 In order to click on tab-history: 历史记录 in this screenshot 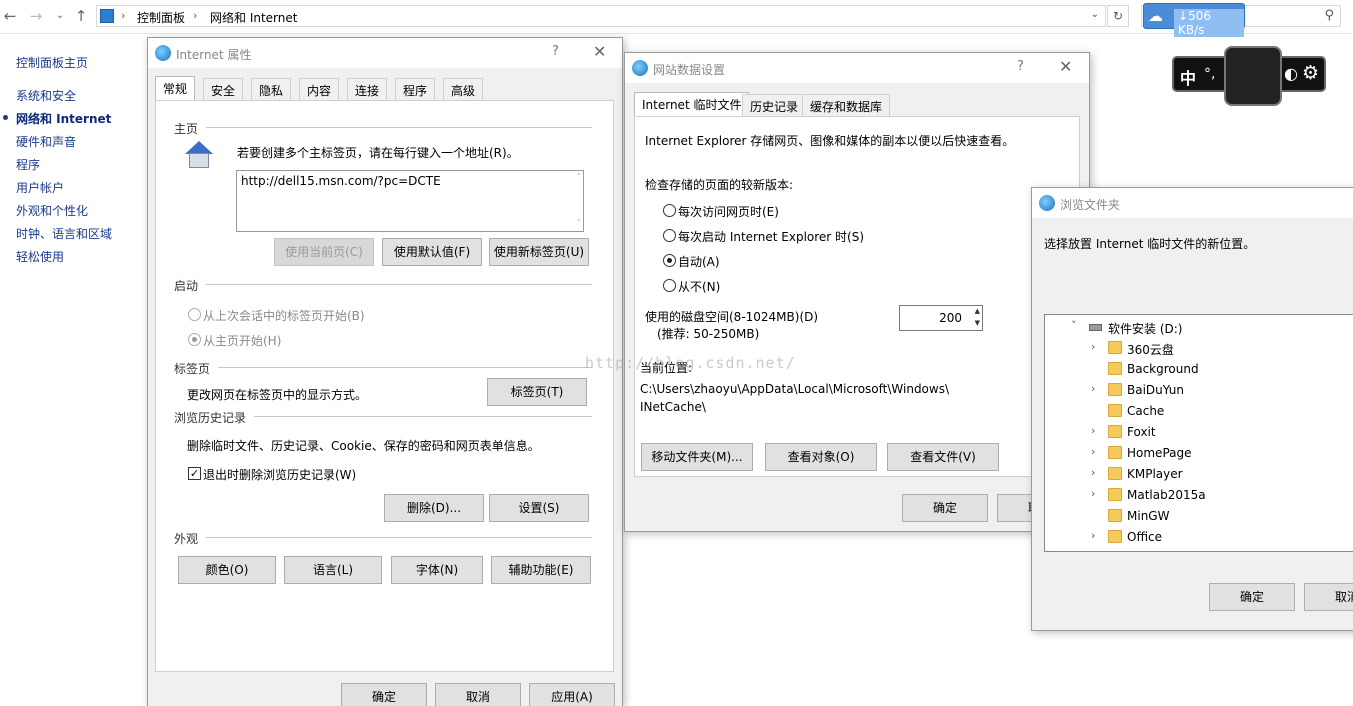, I will do `click(774, 105)`.